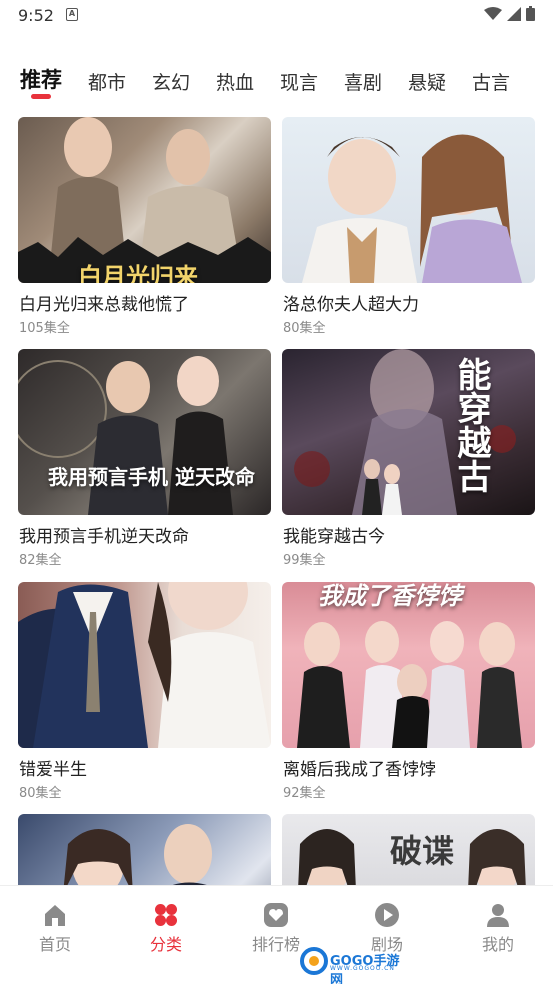 The height and width of the screenshot is (984, 553). I want to click on poster-caption: 我成了香饽饽, so click(390, 596).